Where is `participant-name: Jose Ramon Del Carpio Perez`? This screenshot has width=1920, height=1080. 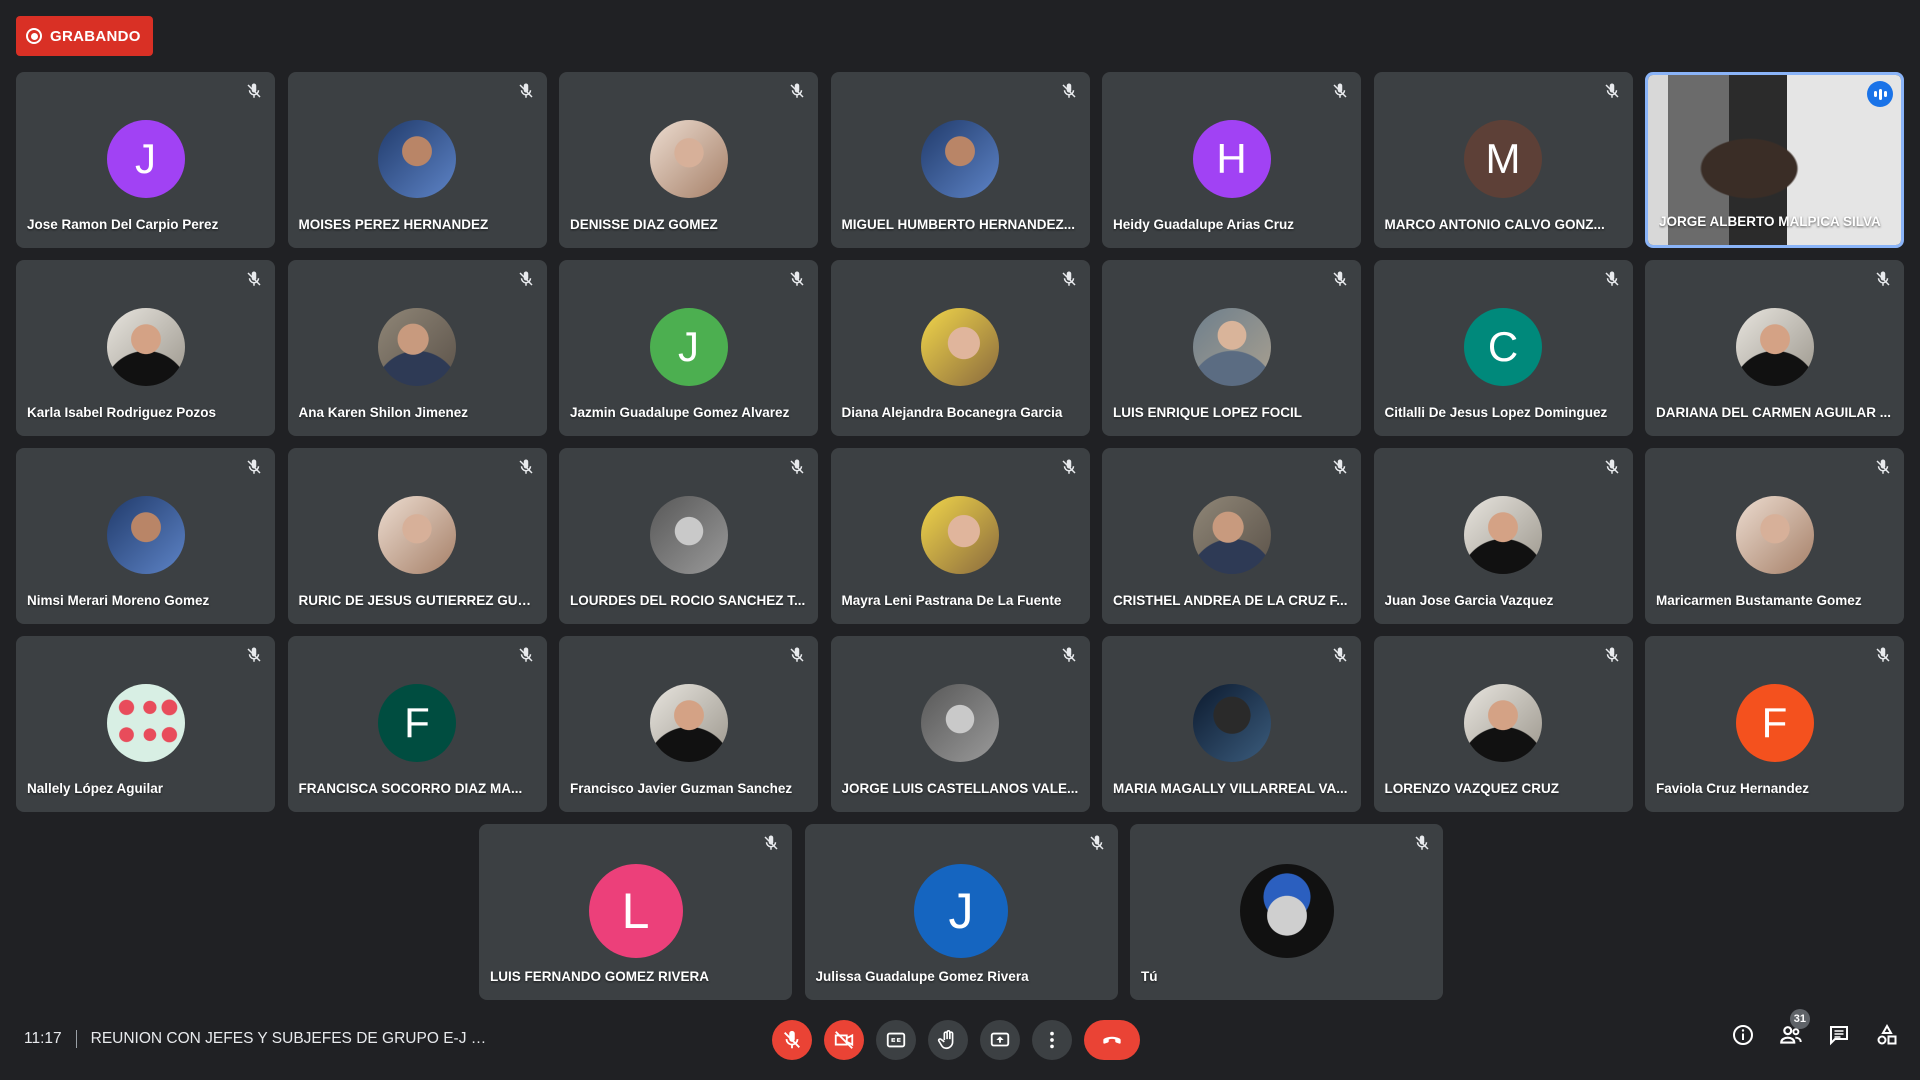 participant-name: Jose Ramon Del Carpio Perez is located at coordinates (123, 224).